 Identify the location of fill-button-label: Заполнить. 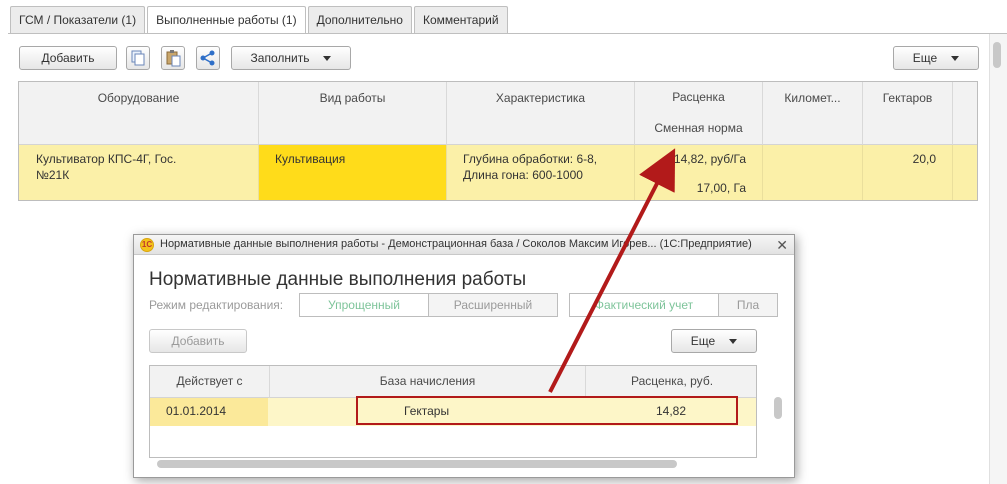
(280, 58).